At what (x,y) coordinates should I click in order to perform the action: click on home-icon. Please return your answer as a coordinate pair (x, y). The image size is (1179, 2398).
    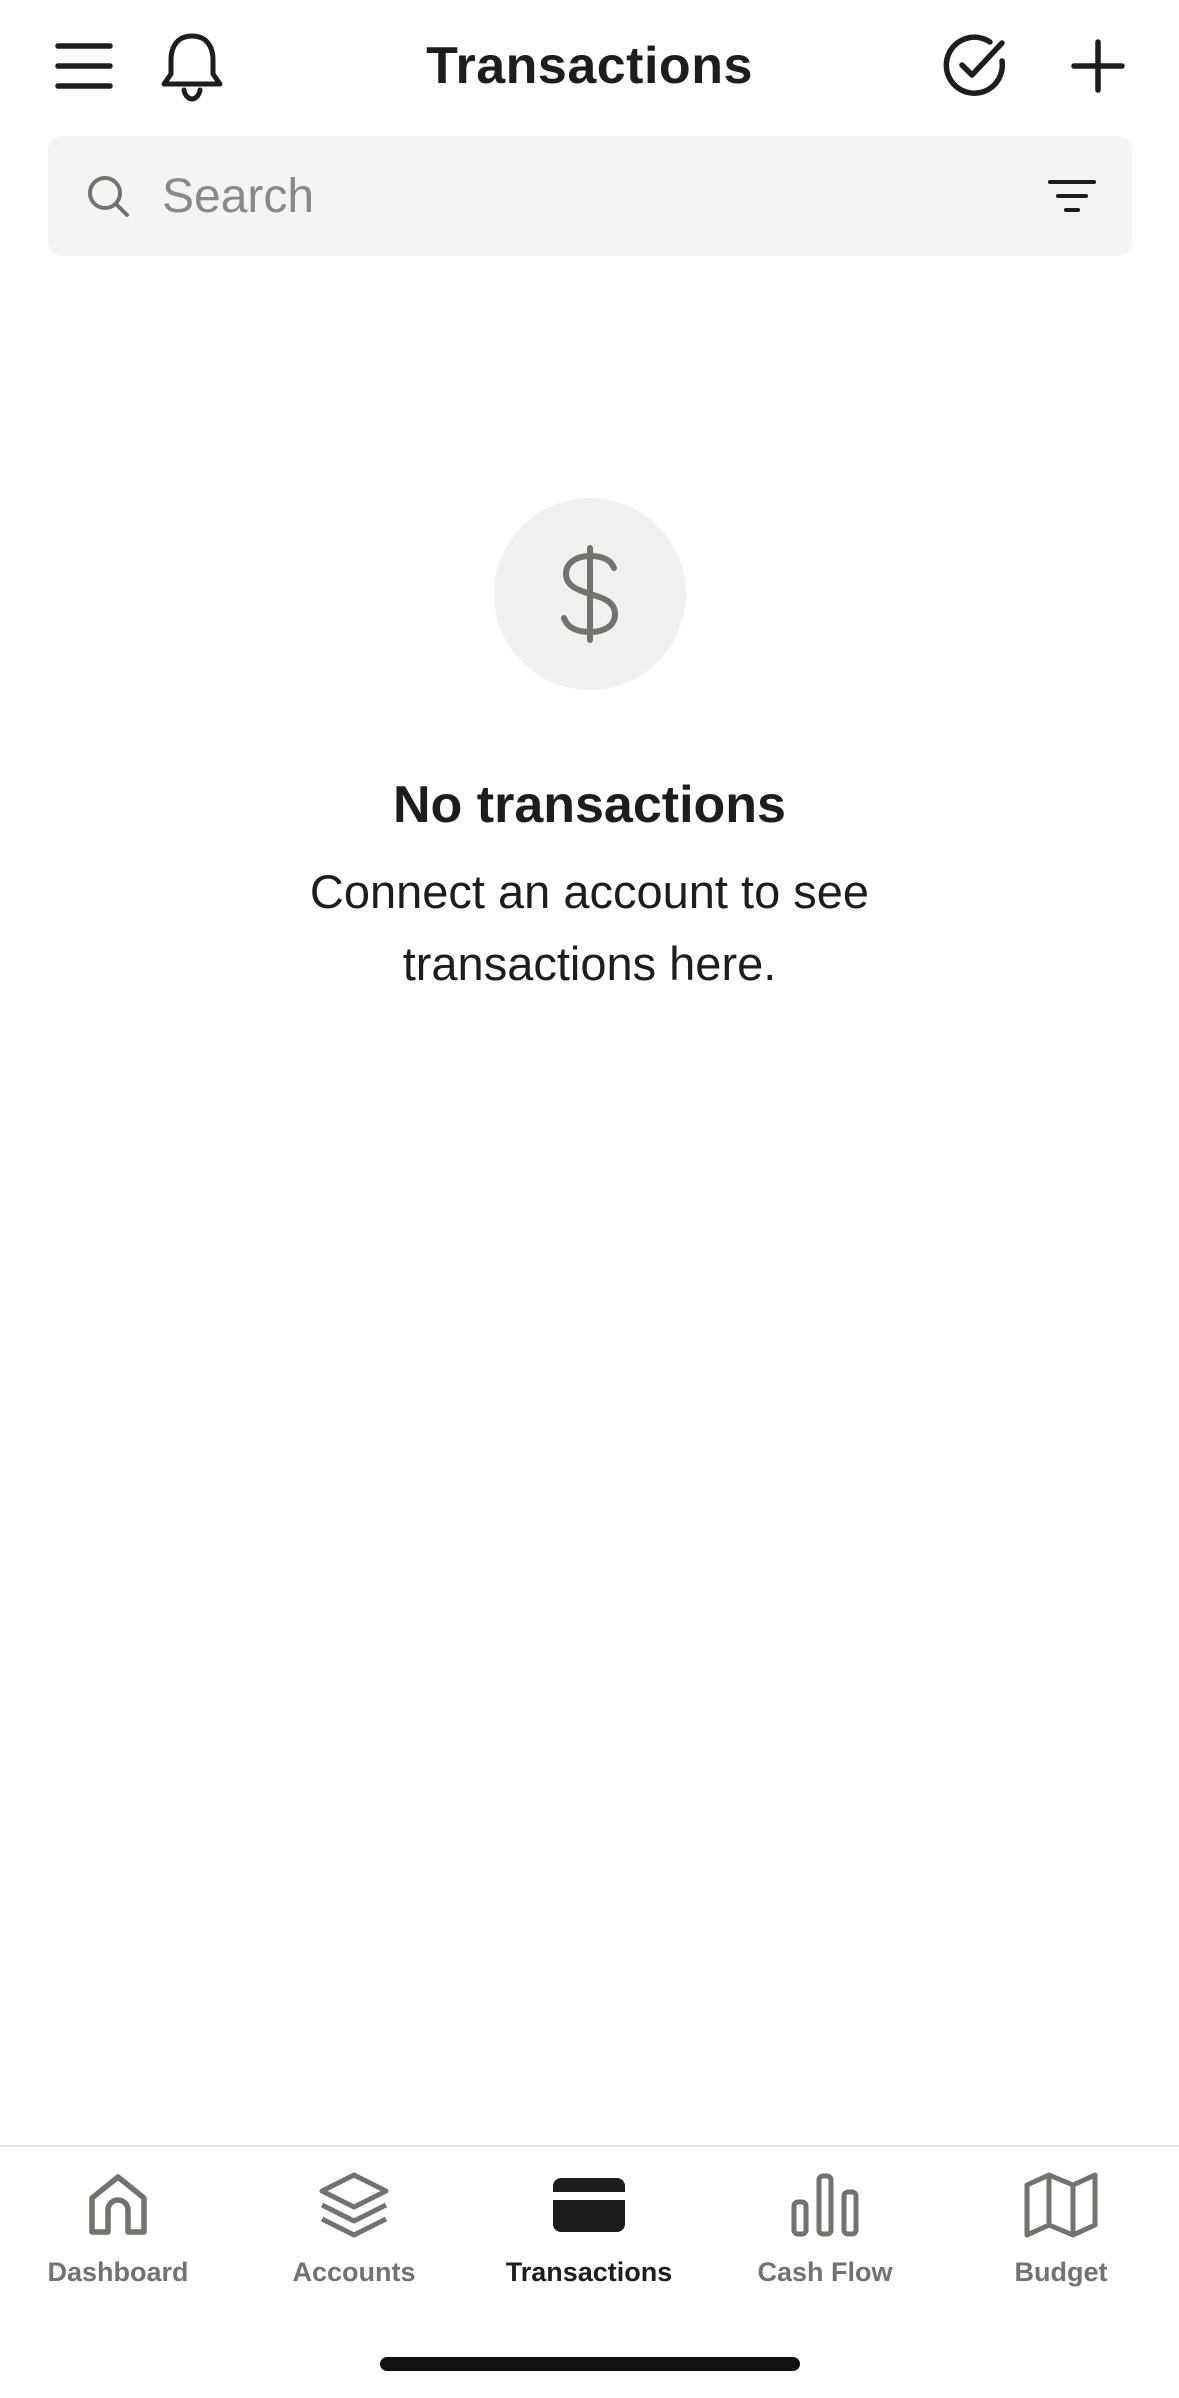
    Looking at the image, I should click on (118, 2205).